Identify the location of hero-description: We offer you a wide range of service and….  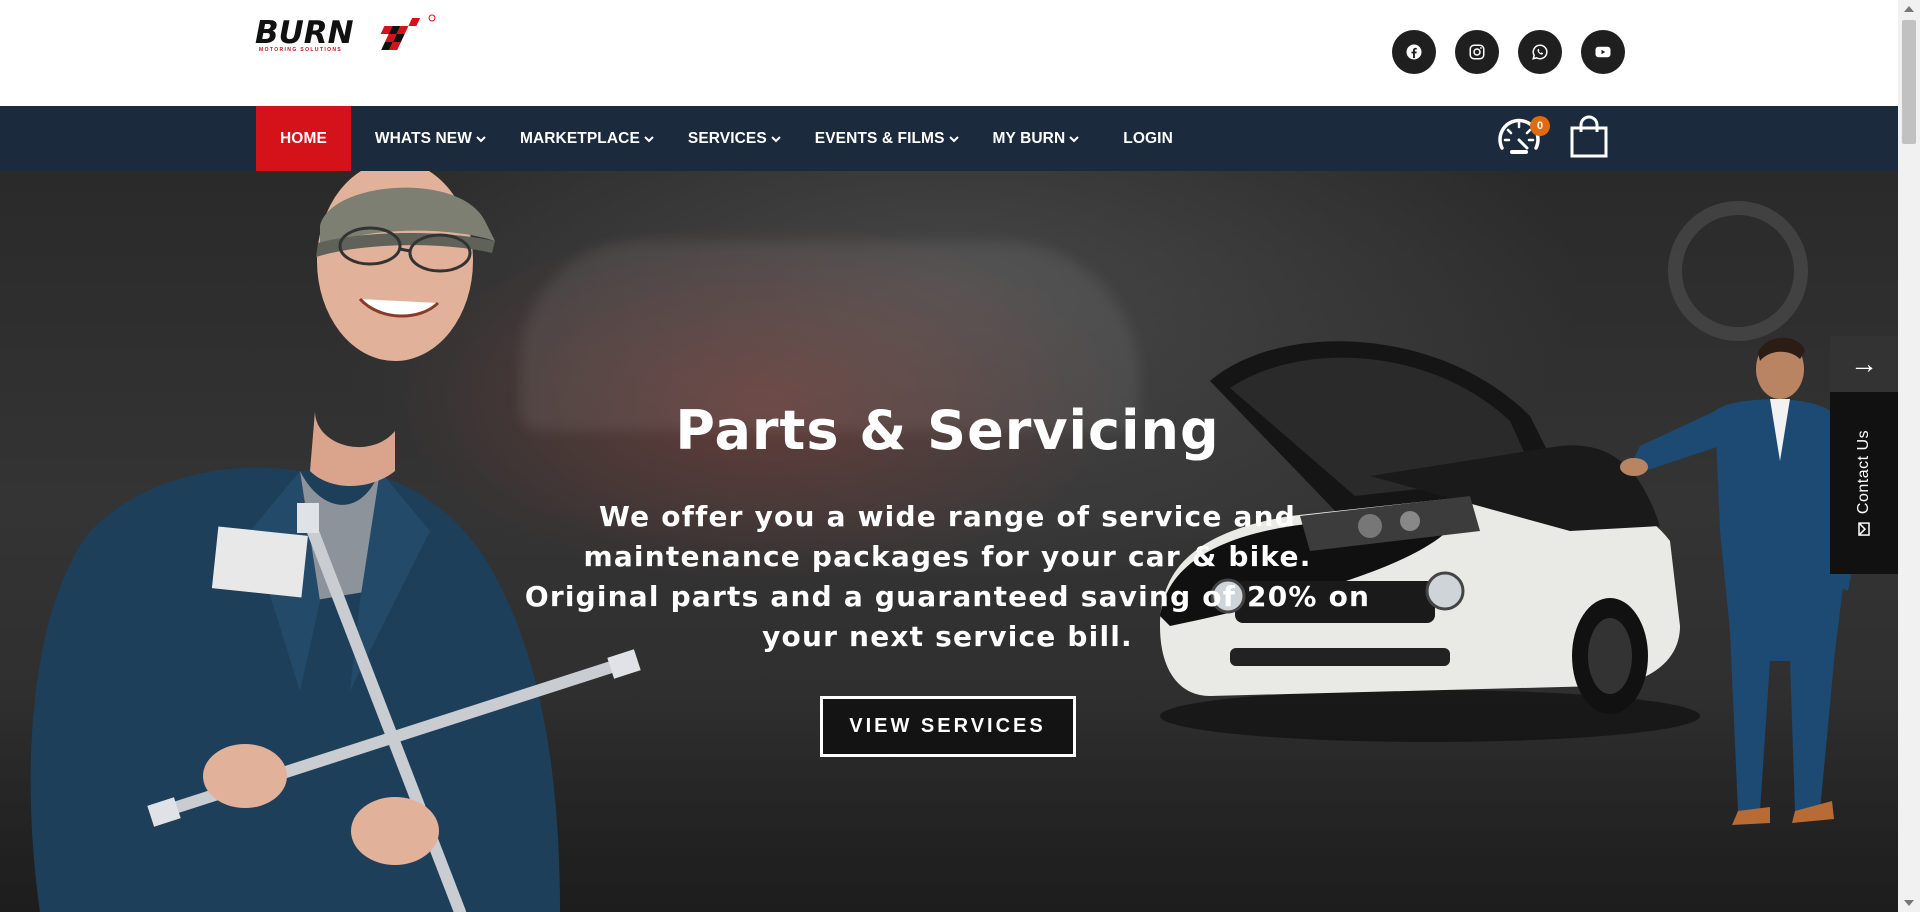
(947, 576).